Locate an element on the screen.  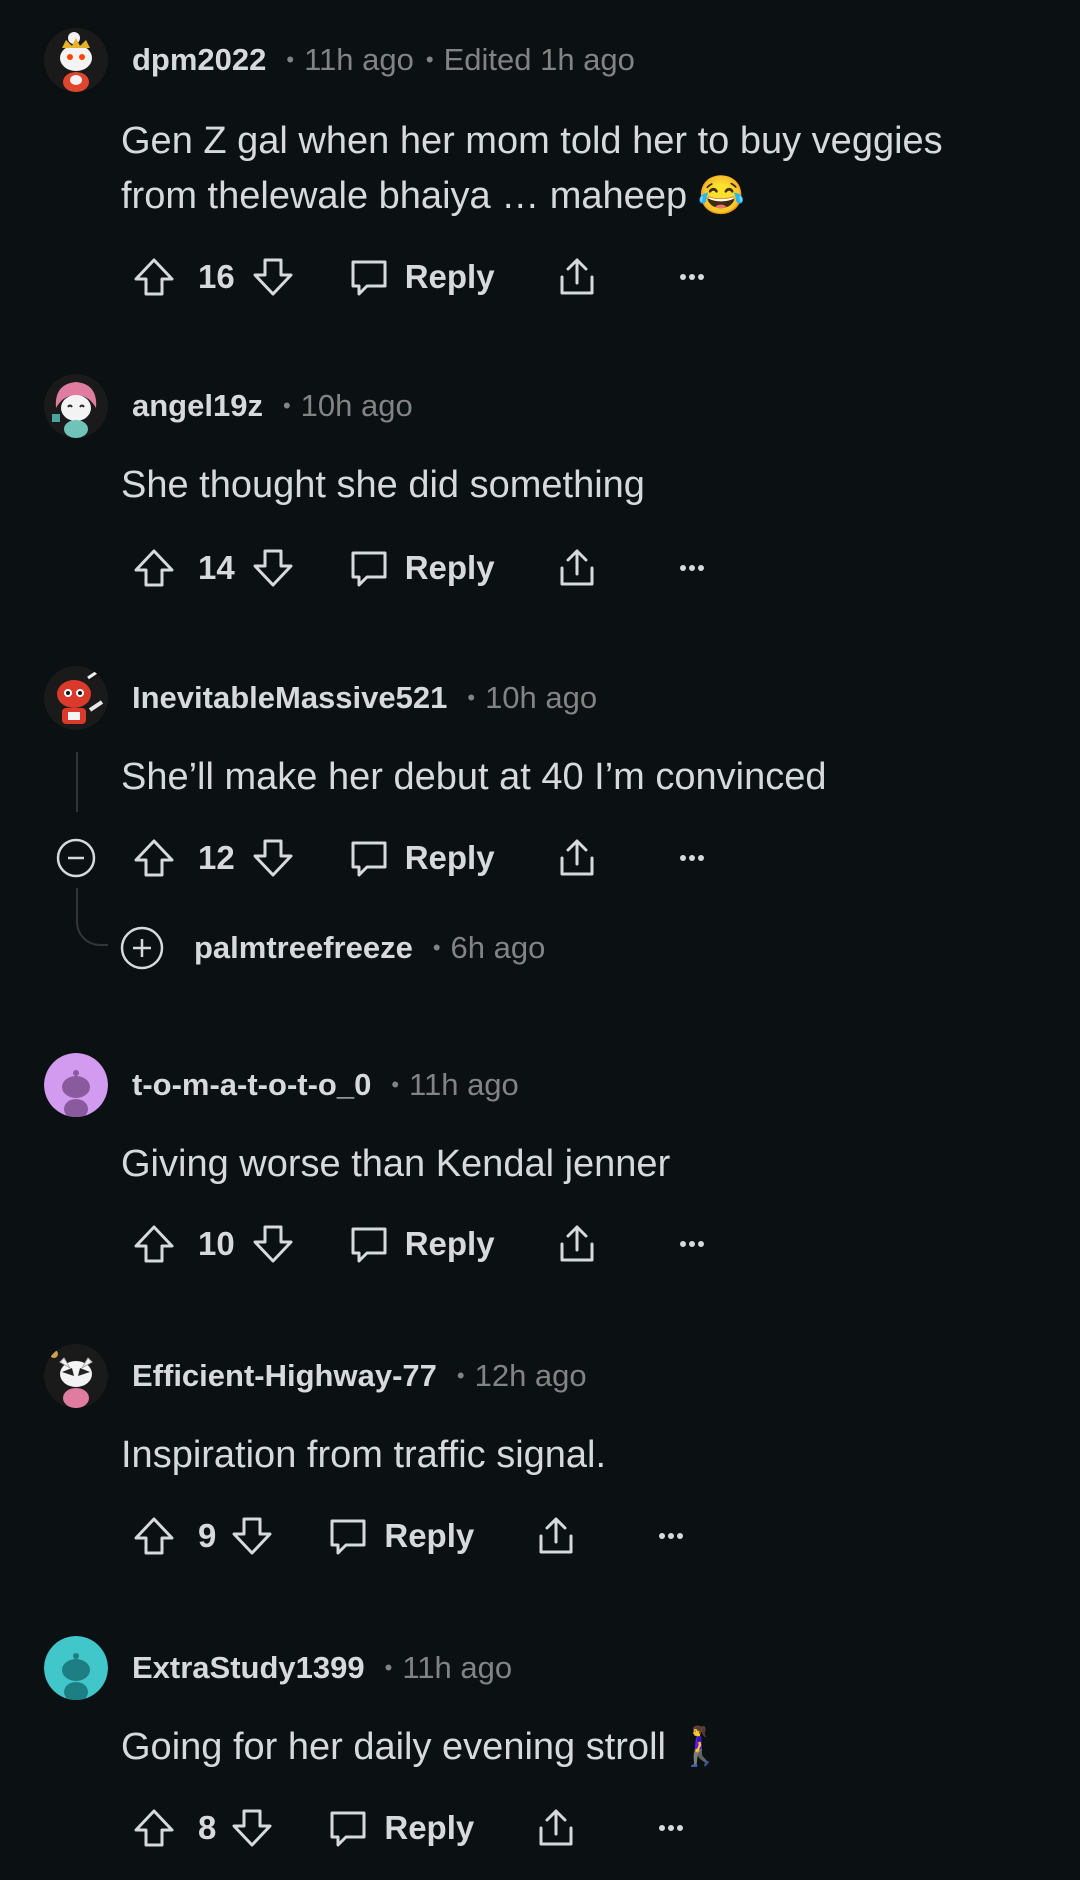
comment-body: Inspiration from traffic signal. is located at coordinates (364, 1455).